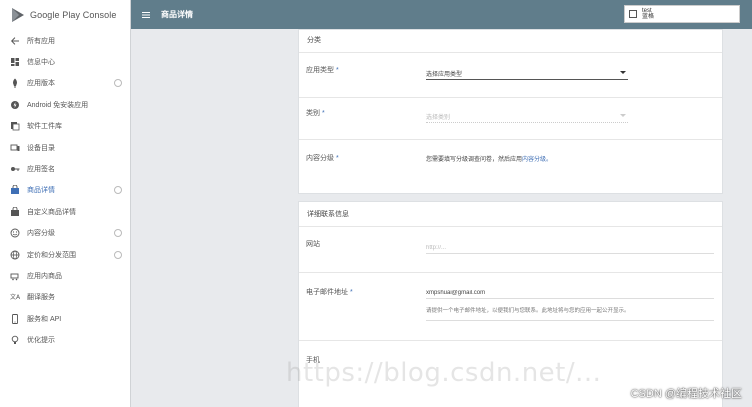  What do you see at coordinates (41, 191) in the screenshot?
I see `sidebar-item-label: 商品详情` at bounding box center [41, 191].